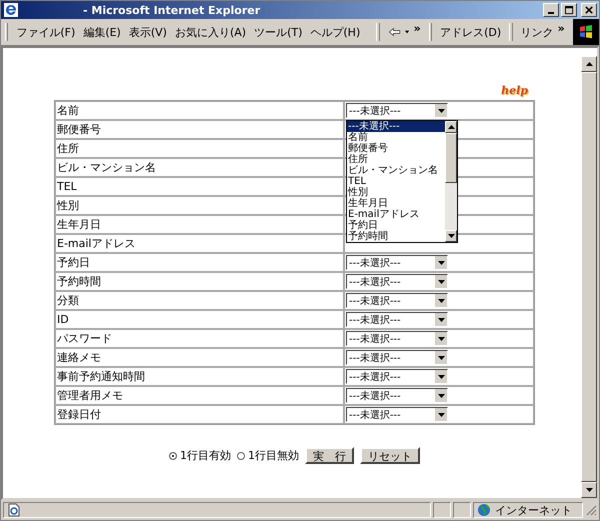 The image size is (600, 521). Describe the element at coordinates (199, 148) in the screenshot. I see `field-name-cell: 住所` at that location.